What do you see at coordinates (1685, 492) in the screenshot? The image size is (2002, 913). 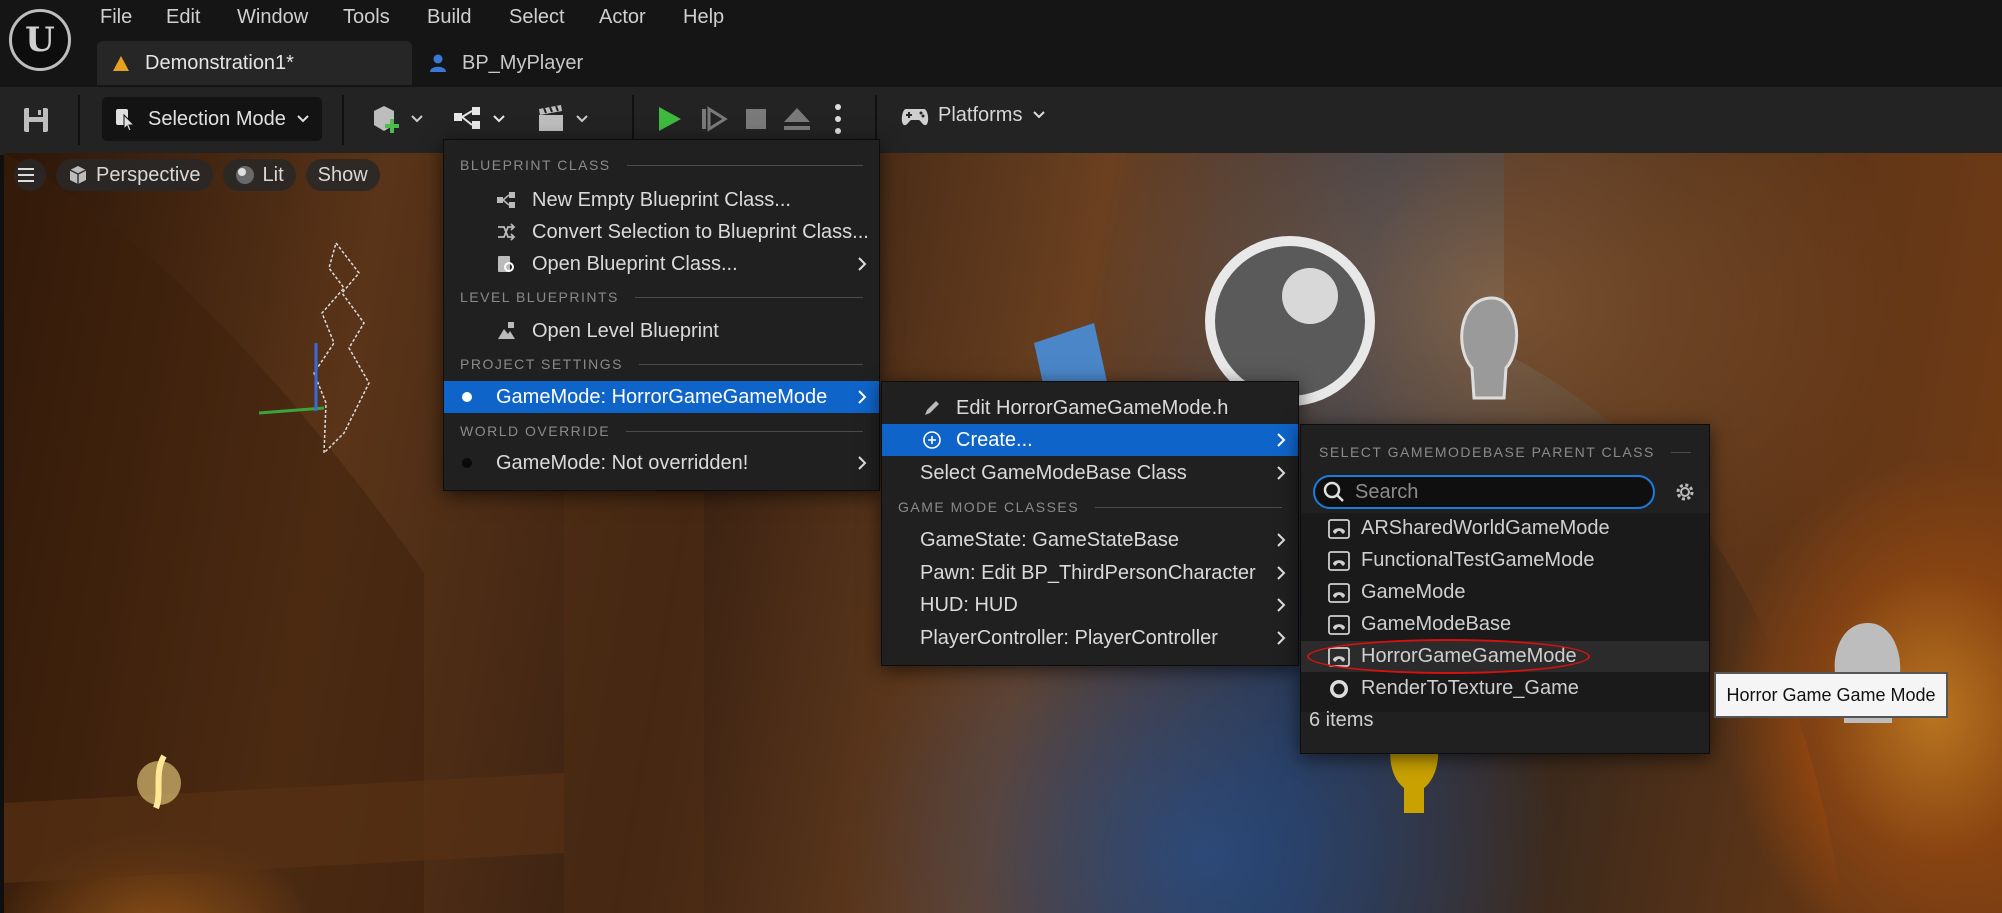 I see `gear-icon` at bounding box center [1685, 492].